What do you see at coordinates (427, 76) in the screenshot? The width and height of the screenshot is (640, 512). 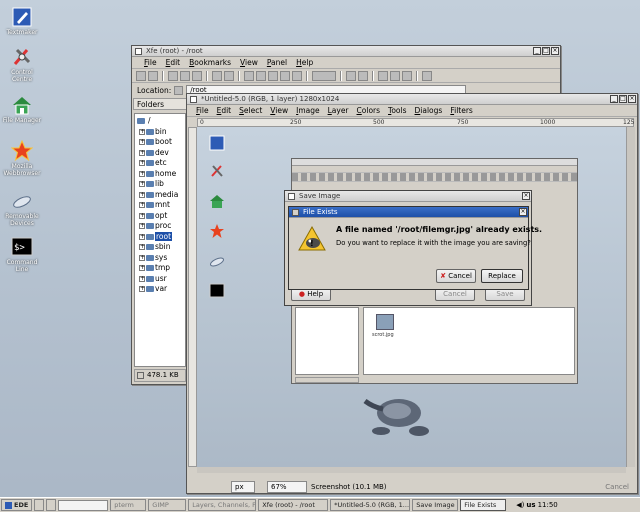 I see `quit-icon` at bounding box center [427, 76].